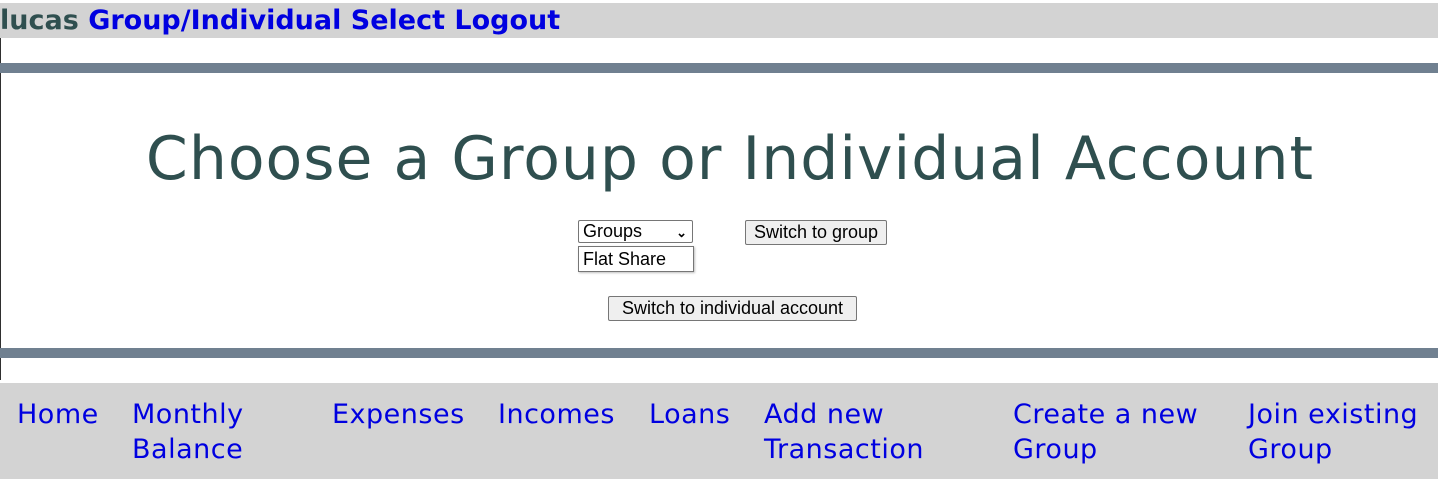  I want to click on nav-incomes-label: Incomes, so click(556, 414).